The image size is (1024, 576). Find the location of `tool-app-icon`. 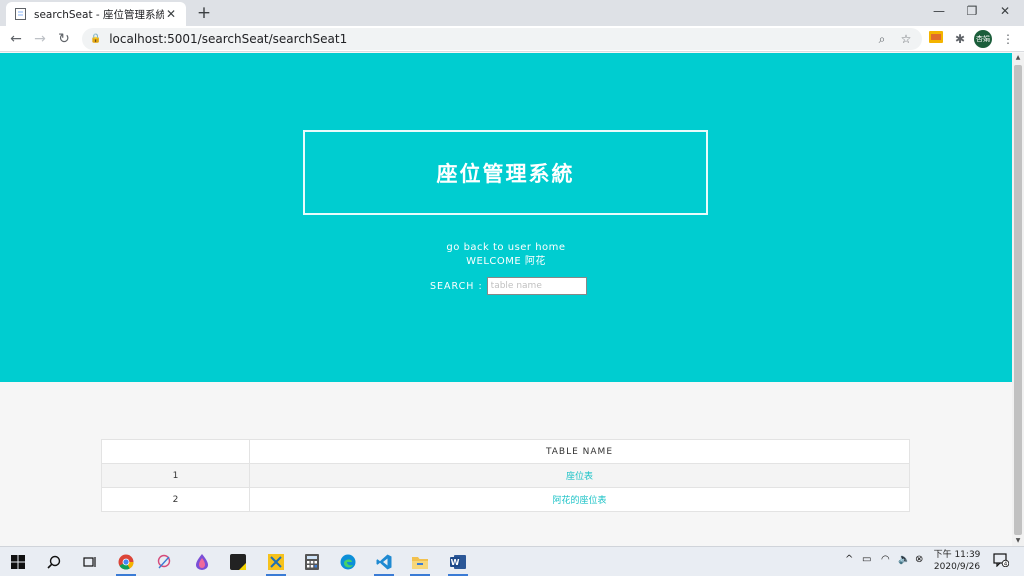

tool-app-icon is located at coordinates (276, 563).